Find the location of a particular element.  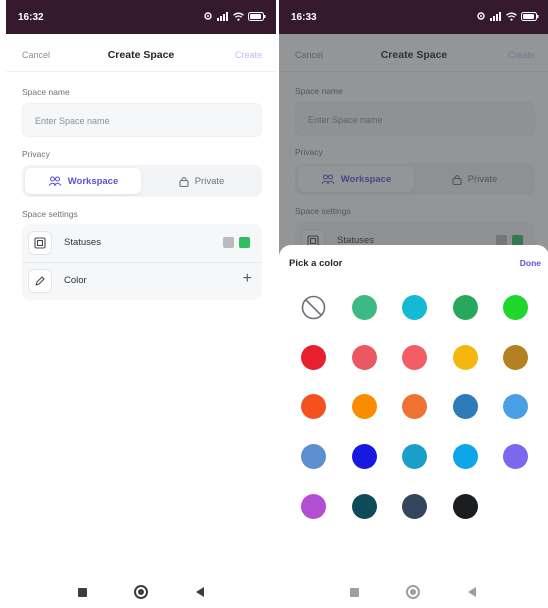

privacy-option-workspace: Workspace is located at coordinates (83, 181).